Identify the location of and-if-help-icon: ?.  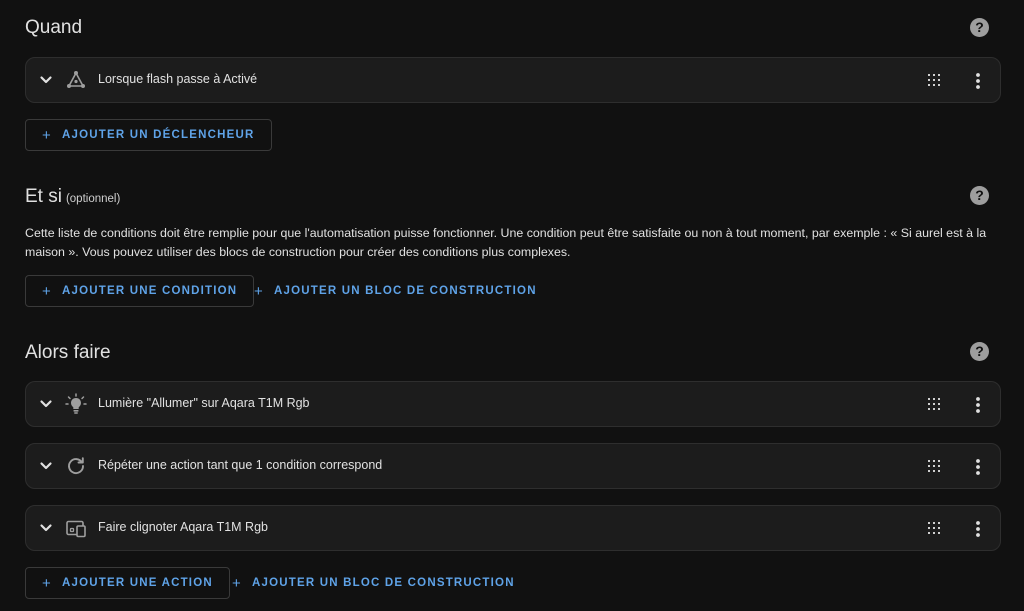
(979, 195).